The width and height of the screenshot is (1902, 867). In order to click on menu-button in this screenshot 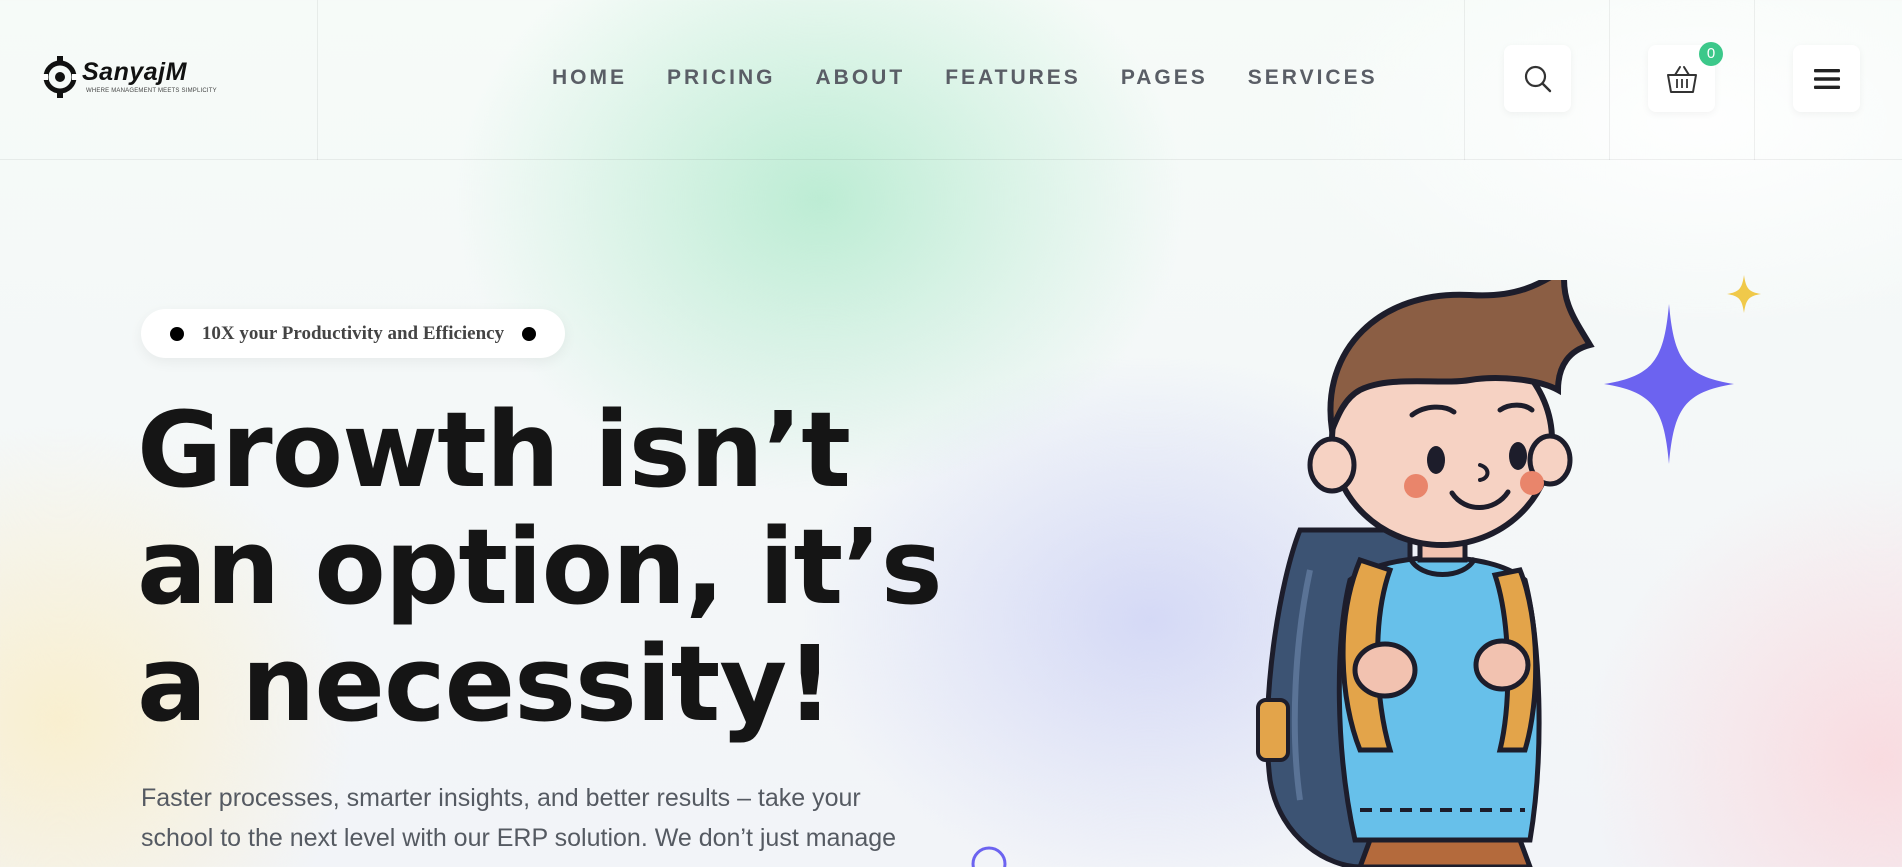, I will do `click(1826, 78)`.